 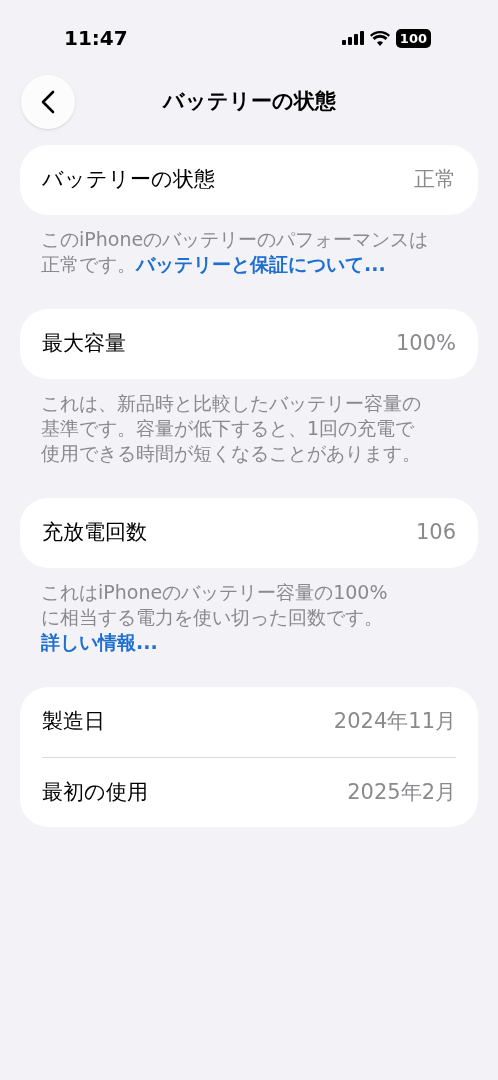 I want to click on status-time: 11:47, so click(x=96, y=38).